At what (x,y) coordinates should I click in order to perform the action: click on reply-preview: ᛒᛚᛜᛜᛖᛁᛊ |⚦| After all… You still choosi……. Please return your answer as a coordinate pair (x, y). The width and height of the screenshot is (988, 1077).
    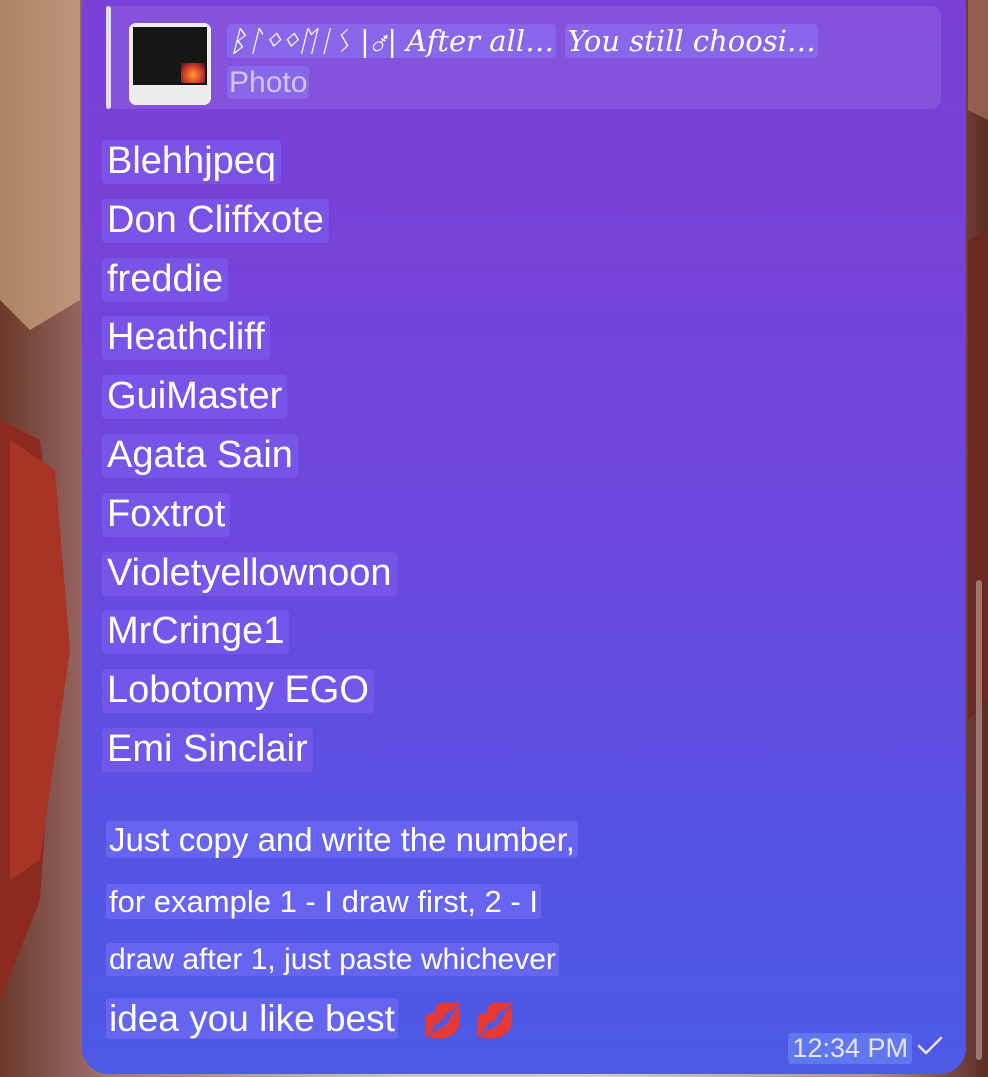
    Looking at the image, I should click on (523, 57).